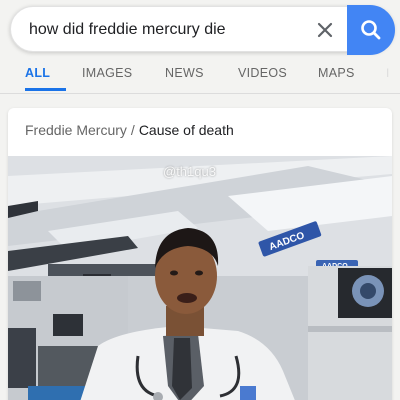  What do you see at coordinates (186, 130) in the screenshot?
I see `breadcrumb-attribute: Cause of death` at bounding box center [186, 130].